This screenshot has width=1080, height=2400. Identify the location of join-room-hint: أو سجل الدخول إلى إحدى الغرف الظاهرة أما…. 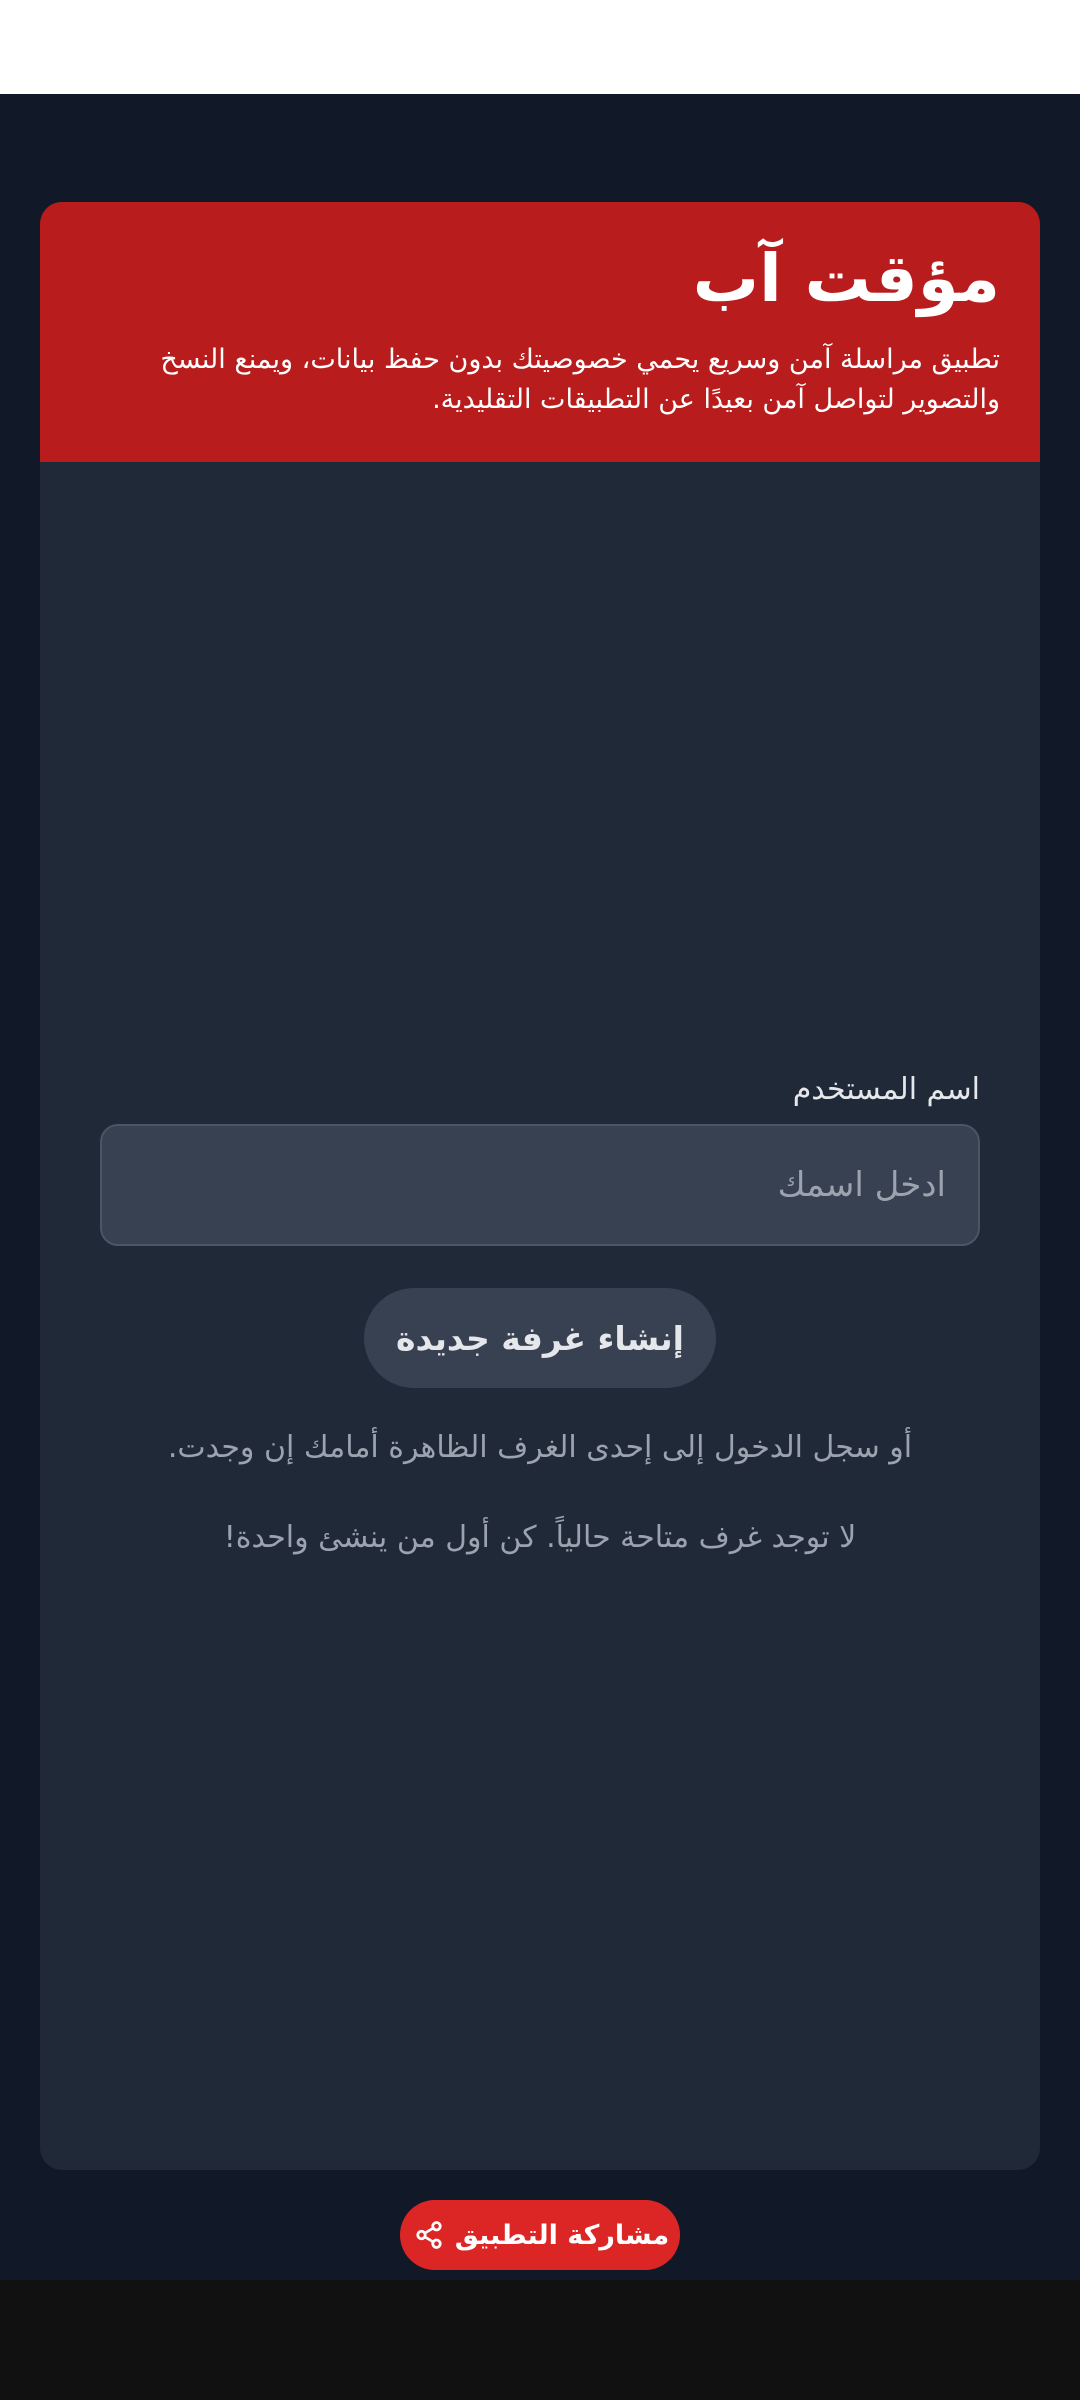
(540, 1447).